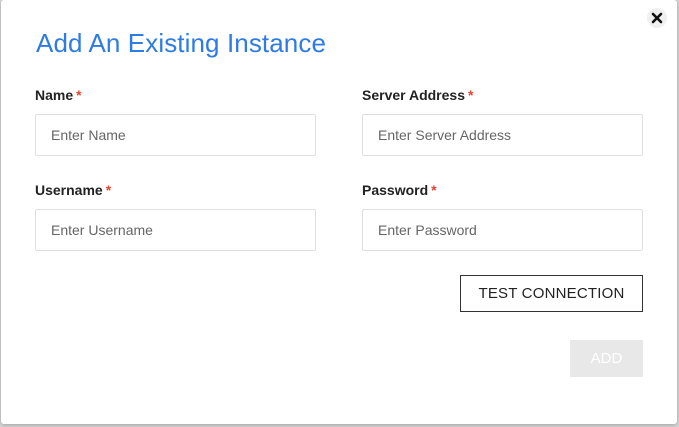 This screenshot has width=679, height=427. Describe the element at coordinates (413, 95) in the screenshot. I see `server-address-label: Server Address` at that location.